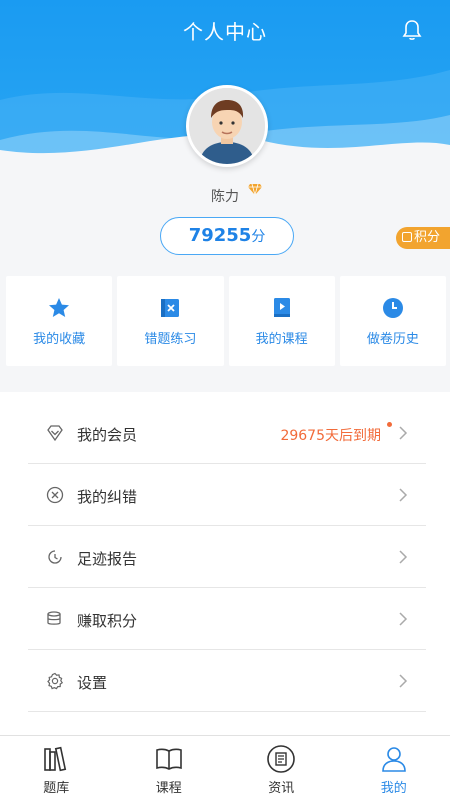 This screenshot has height=800, width=450. I want to click on membership-expiry: 29675天后到期, so click(330, 436).